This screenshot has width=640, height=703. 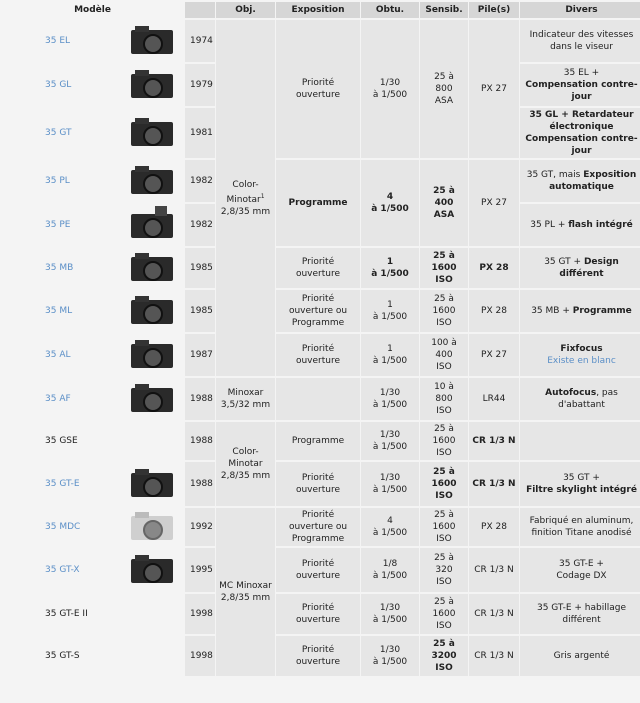 I want to click on model-link: 35 ML, so click(x=60, y=311).